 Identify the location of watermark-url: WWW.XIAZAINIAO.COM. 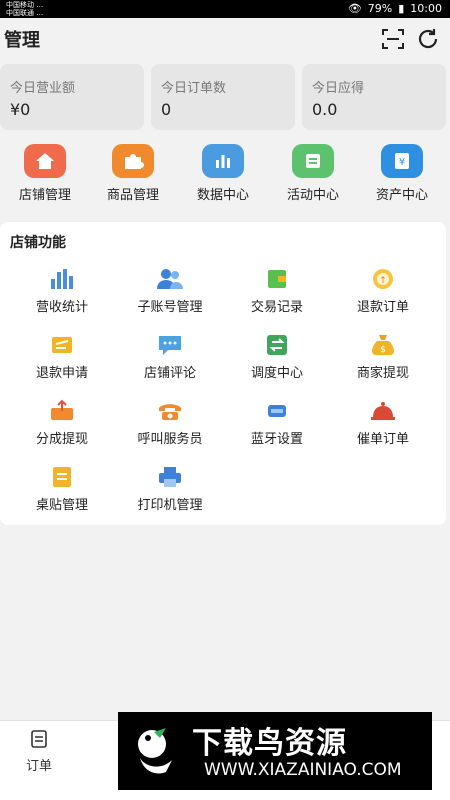
(303, 770).